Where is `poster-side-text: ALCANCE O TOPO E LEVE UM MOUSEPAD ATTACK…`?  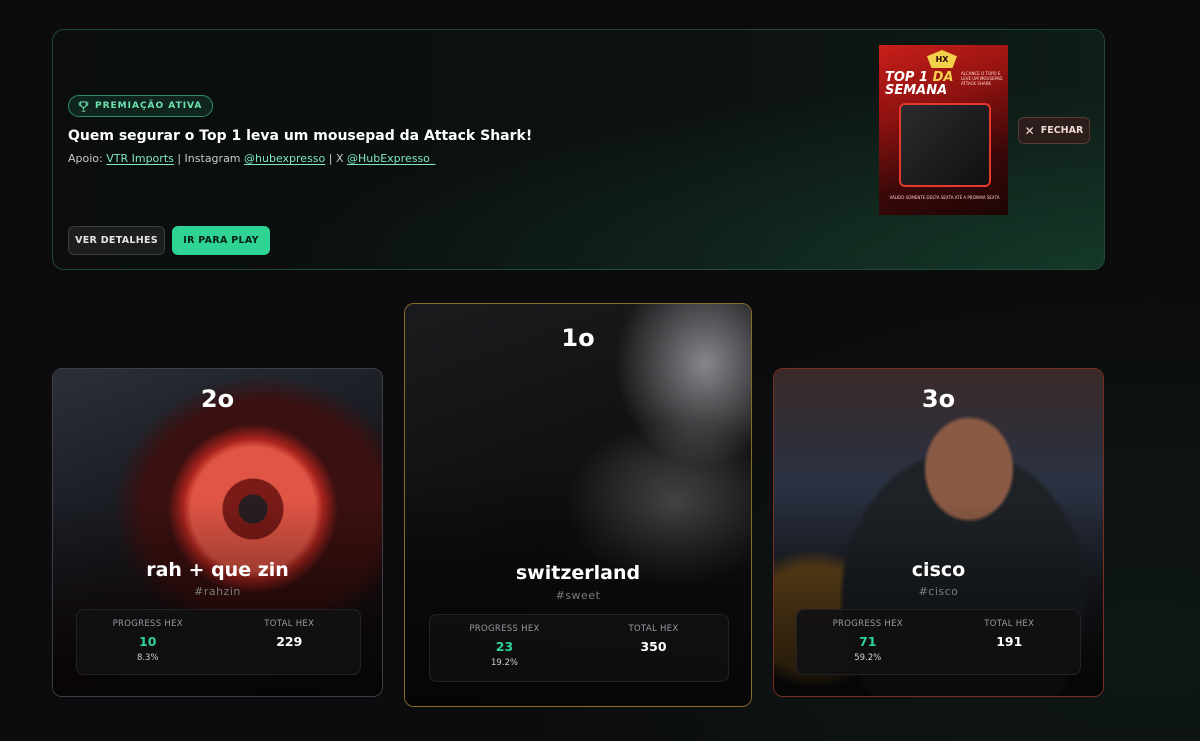 poster-side-text: ALCANCE O TOPO E LEVE UM MOUSEPAD ATTACK… is located at coordinates (982, 78).